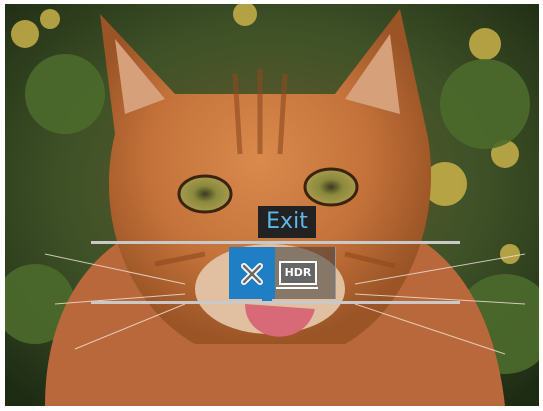 This screenshot has width=543, height=411. I want to click on close-icon, so click(252, 274).